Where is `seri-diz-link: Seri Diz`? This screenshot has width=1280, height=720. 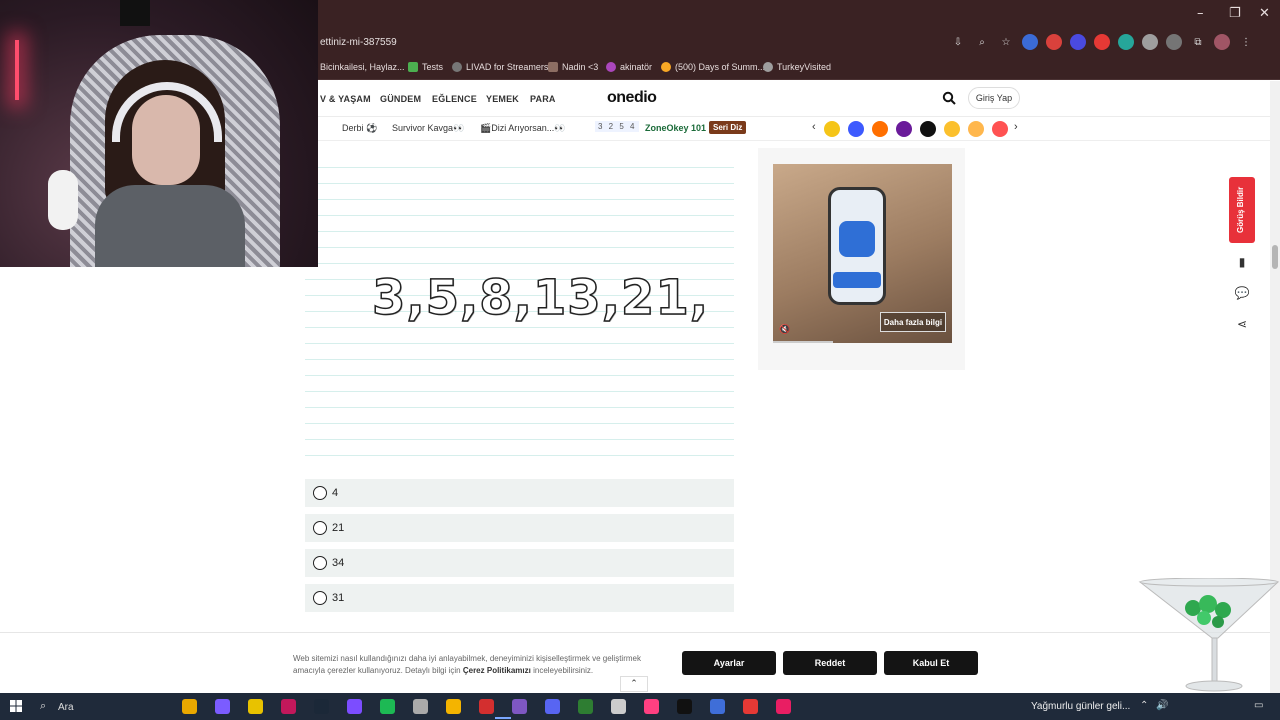 seri-diz-link: Seri Diz is located at coordinates (728, 127).